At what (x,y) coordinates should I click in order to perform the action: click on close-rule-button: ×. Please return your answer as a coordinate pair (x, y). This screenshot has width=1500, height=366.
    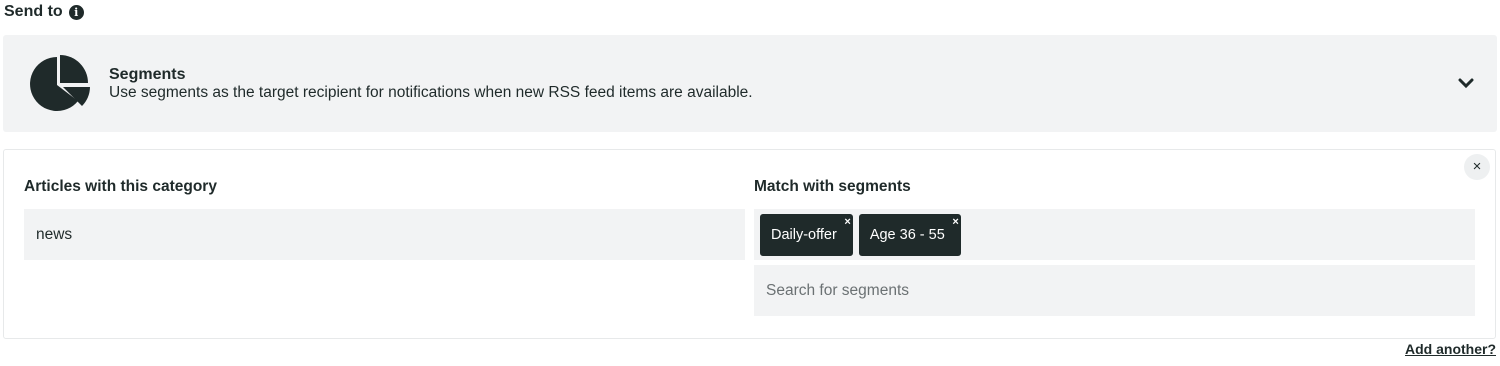
    Looking at the image, I should click on (1477, 167).